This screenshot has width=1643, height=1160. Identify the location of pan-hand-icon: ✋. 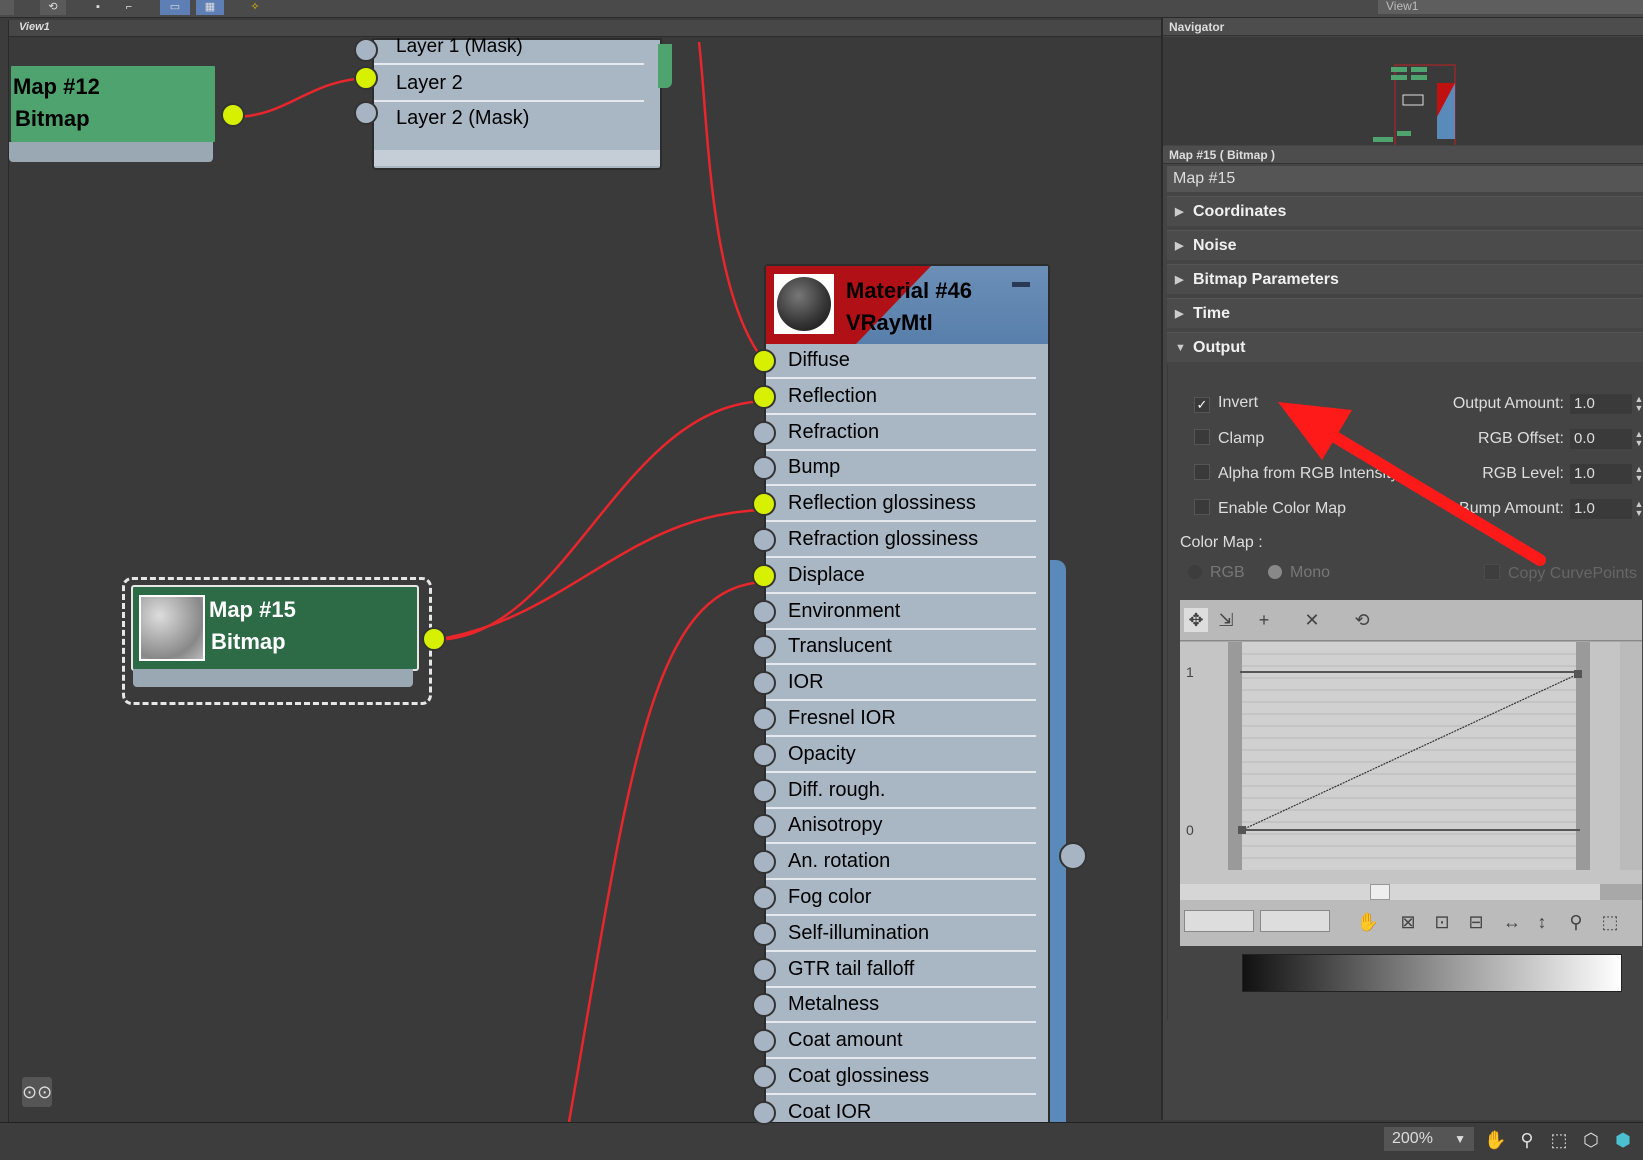
(1495, 1140).